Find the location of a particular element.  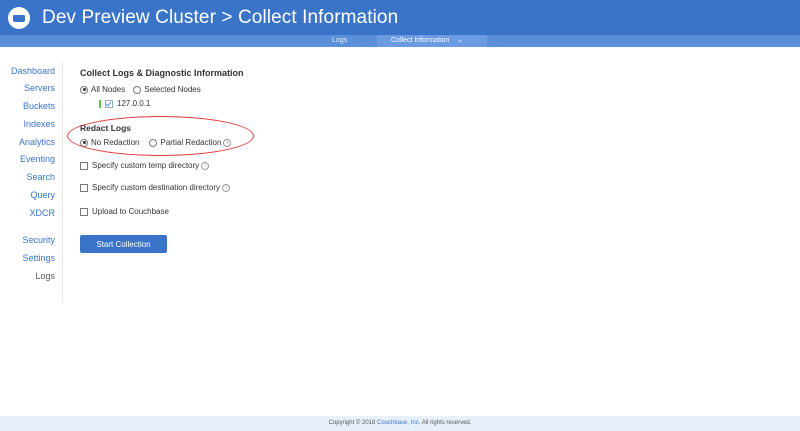

custom-temp-option: Specify custom temp directory i is located at coordinates (145, 165).